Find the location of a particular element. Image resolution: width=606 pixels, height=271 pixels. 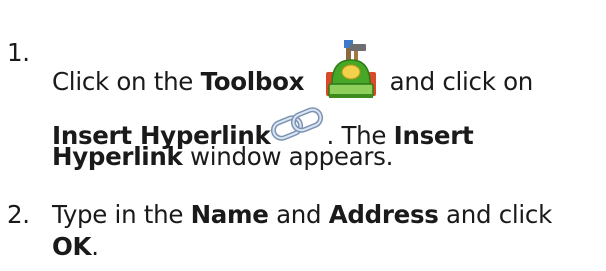

step-1-text-cont: and click on is located at coordinates (461, 81).